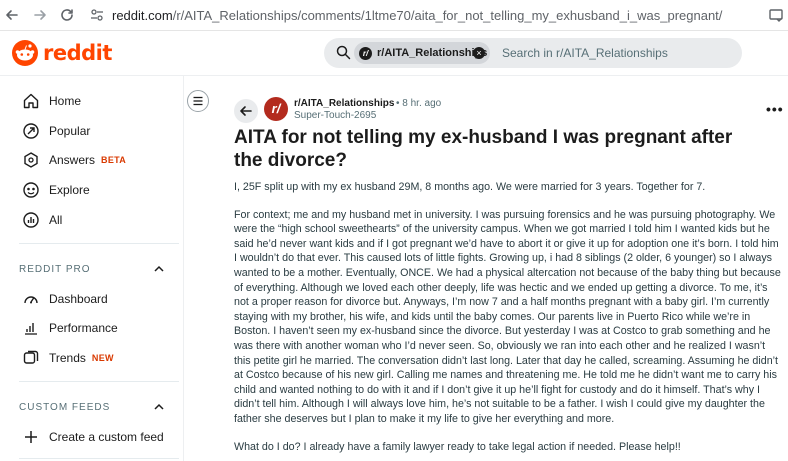 This screenshot has width=788, height=461. What do you see at coordinates (114, 160) in the screenshot?
I see `beta-badge: BETA` at bounding box center [114, 160].